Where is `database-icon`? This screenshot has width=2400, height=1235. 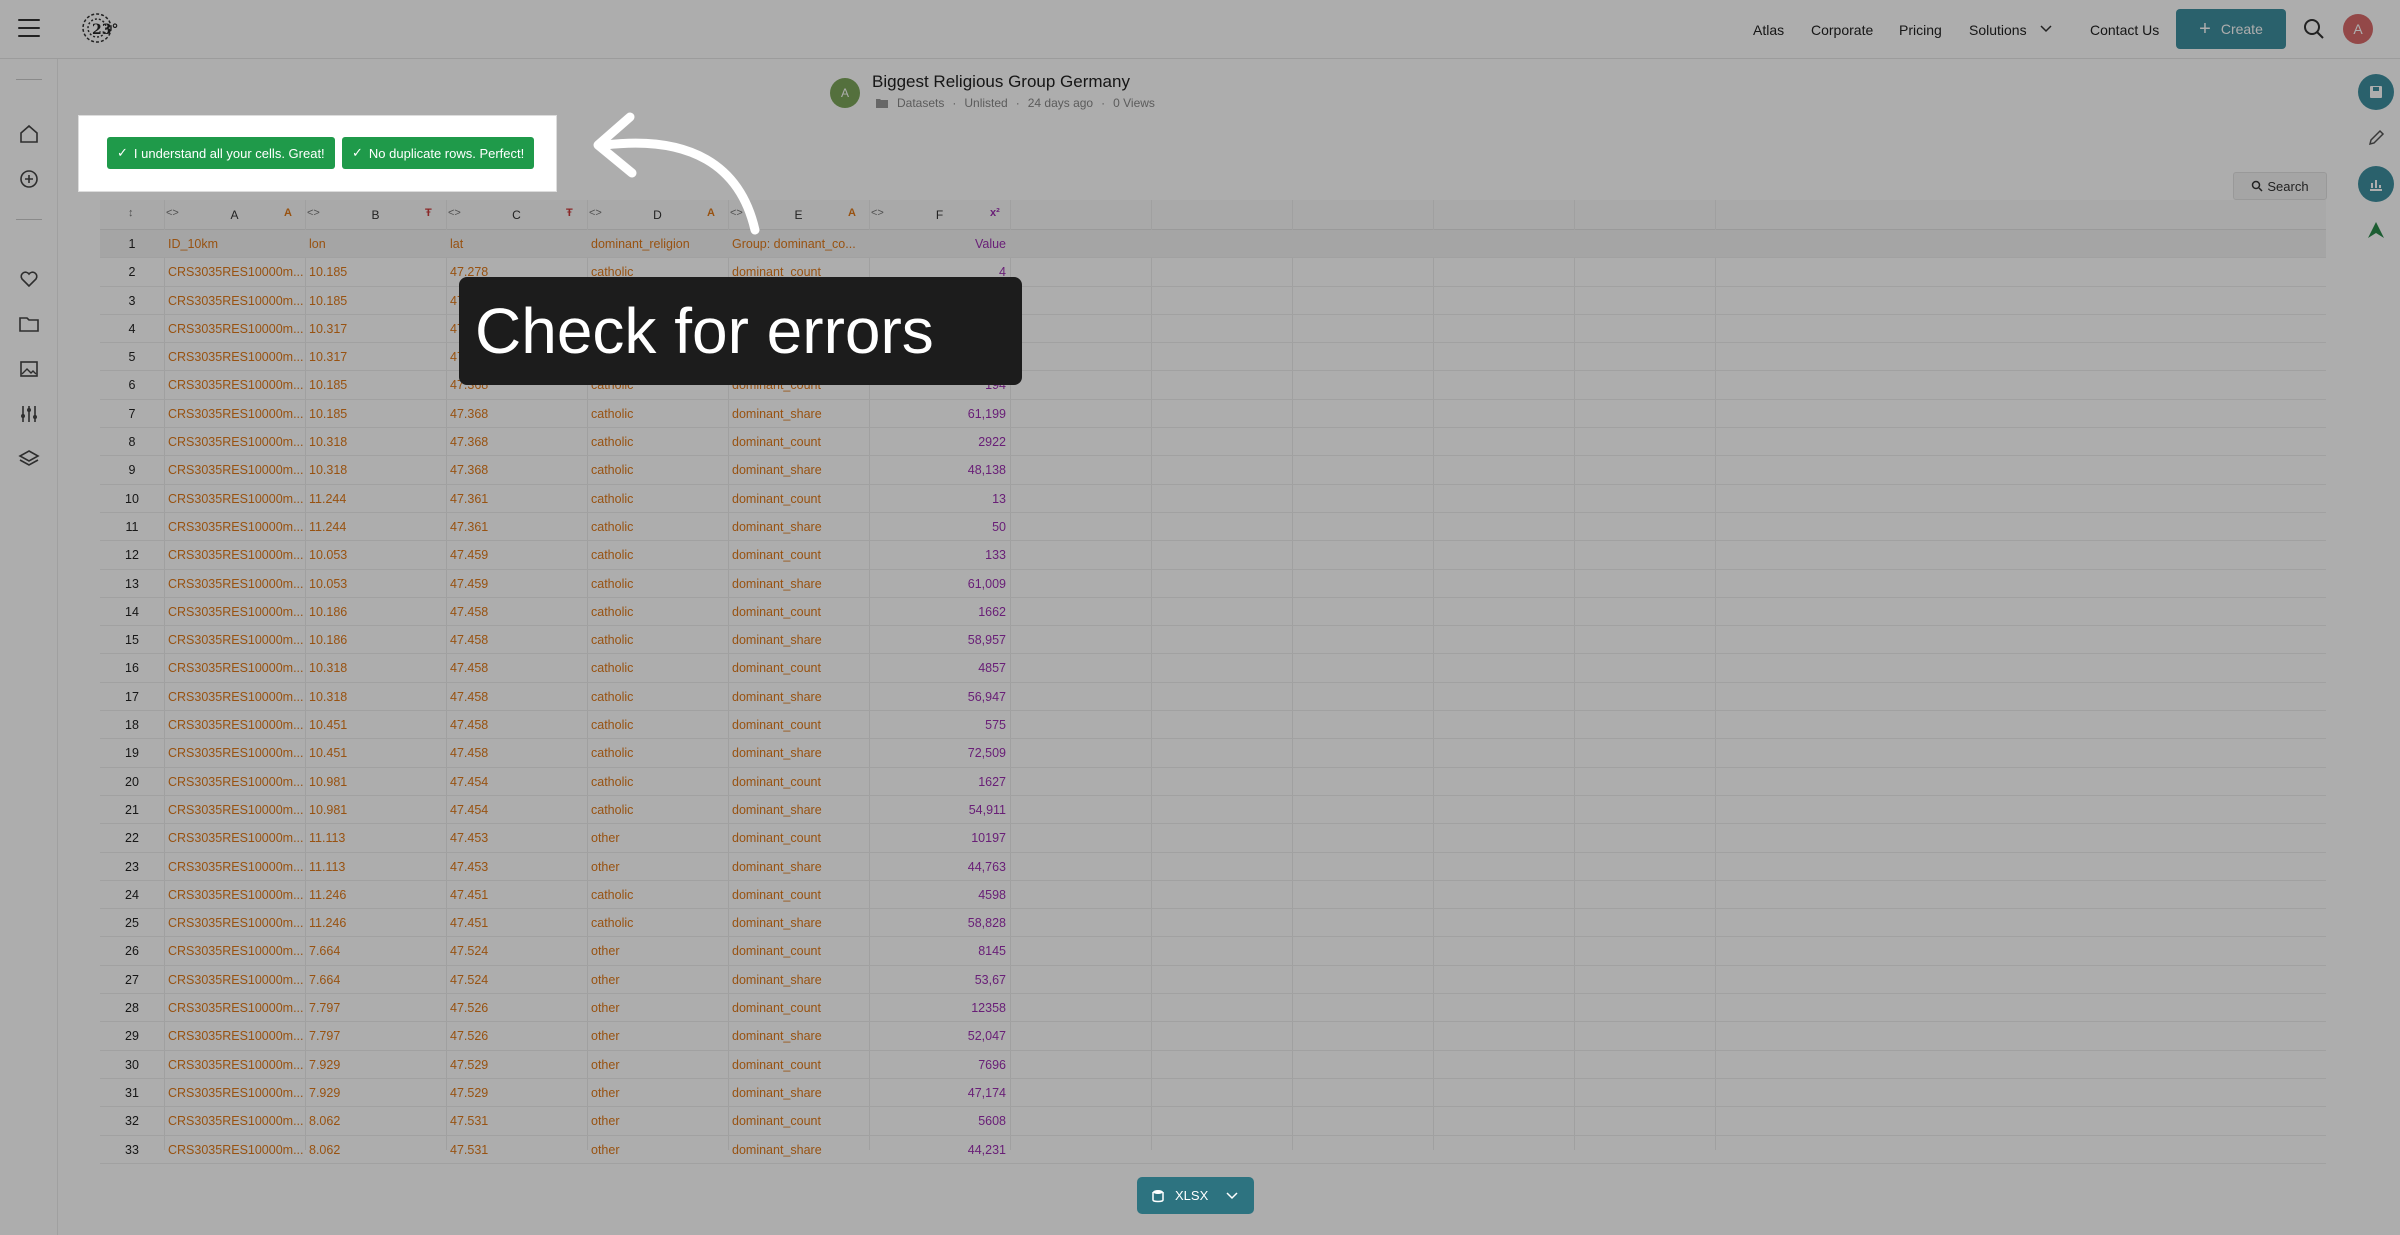 database-icon is located at coordinates (1158, 1195).